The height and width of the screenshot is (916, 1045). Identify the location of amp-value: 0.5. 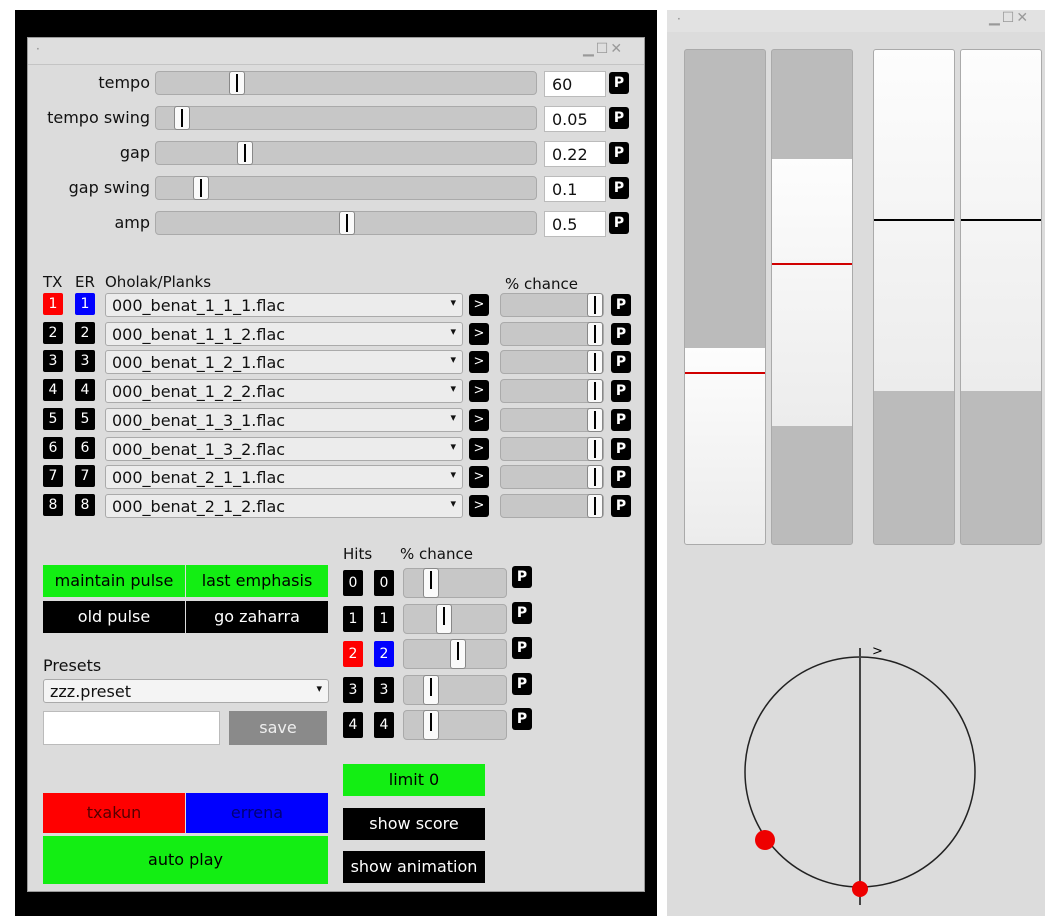
(575, 224).